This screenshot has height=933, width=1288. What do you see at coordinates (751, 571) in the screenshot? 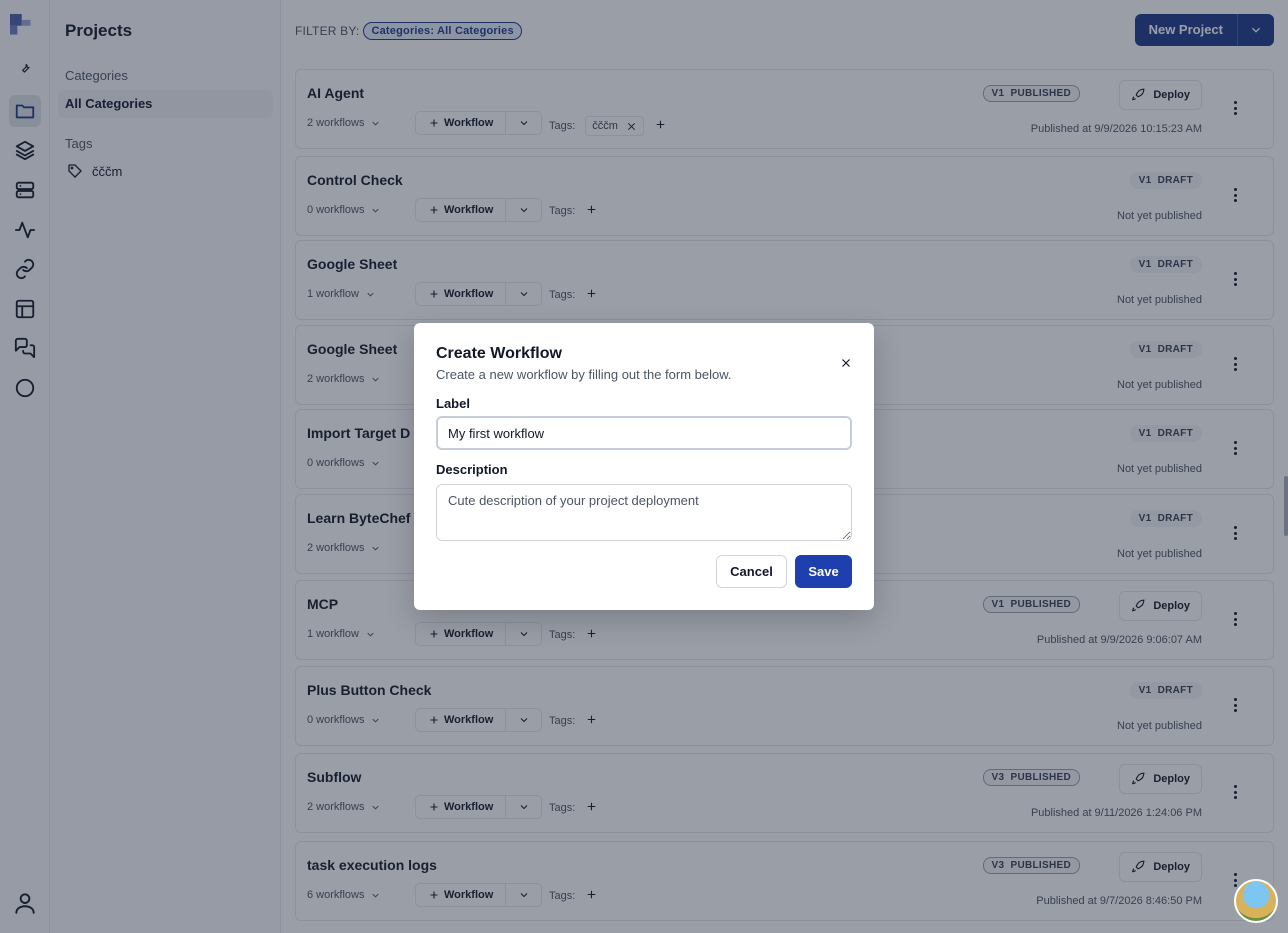
I see `cancel-button: Cancel` at bounding box center [751, 571].